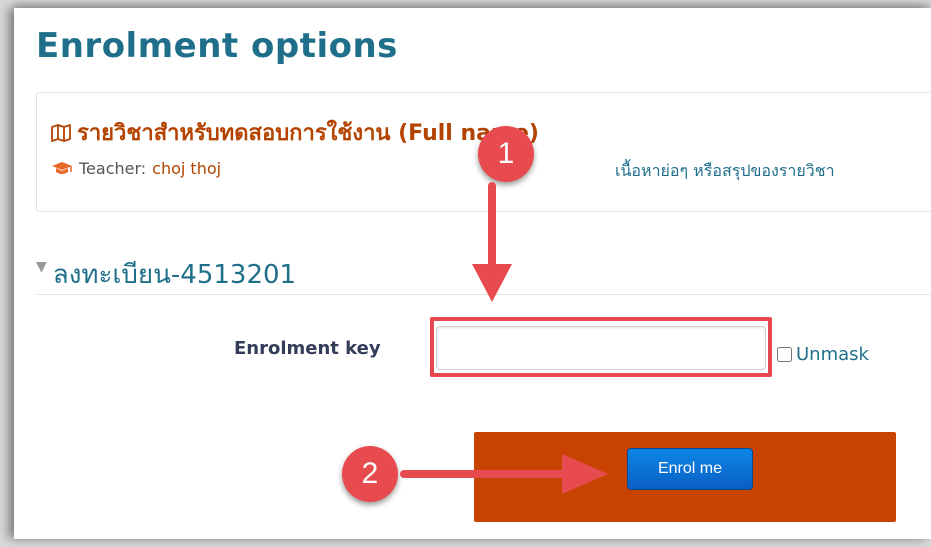 The width and height of the screenshot is (931, 547). I want to click on unmask-toggle: Unmask, so click(823, 354).